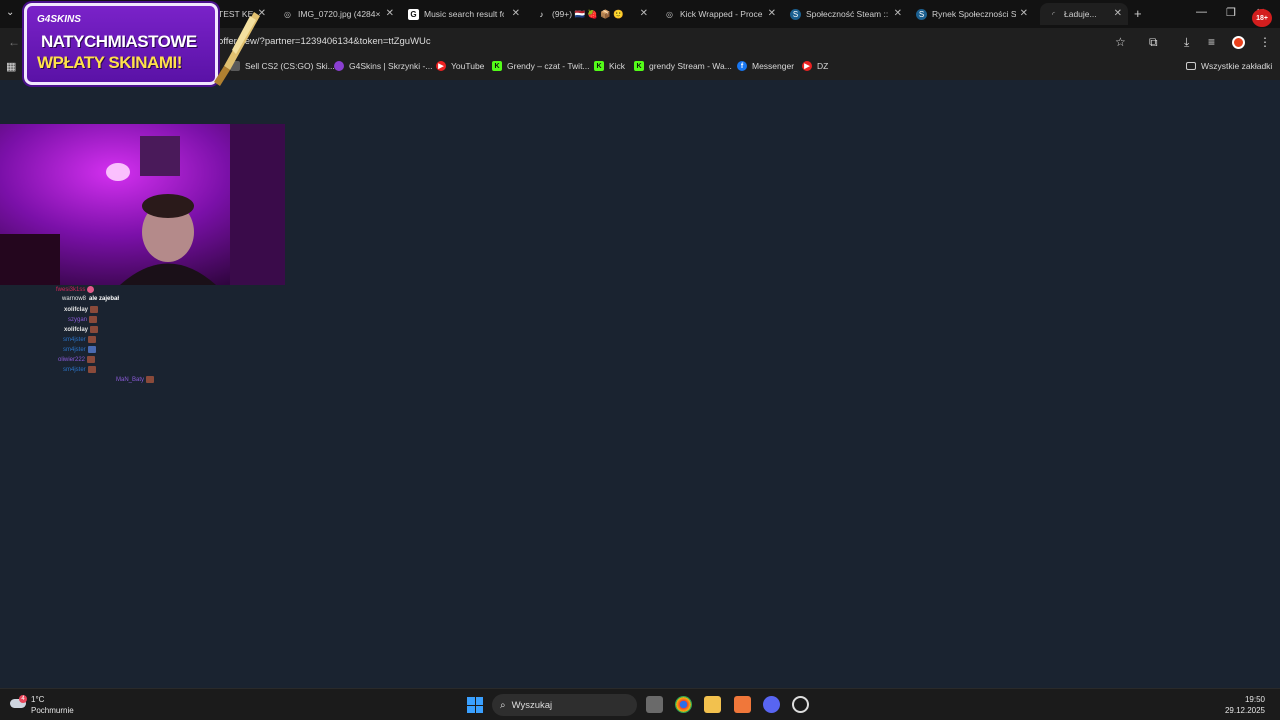  What do you see at coordinates (71, 289) in the screenshot?
I see `chat-username: fwesi3k1ss` at bounding box center [71, 289].